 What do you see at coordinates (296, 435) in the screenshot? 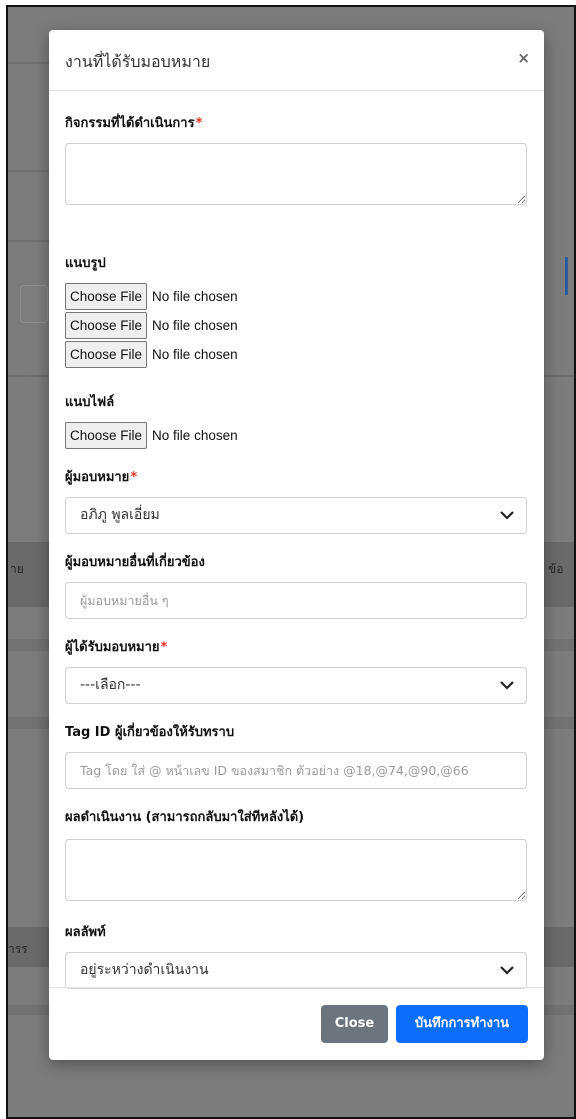
I see `attach-file-input: Choose File No file chosen` at bounding box center [296, 435].